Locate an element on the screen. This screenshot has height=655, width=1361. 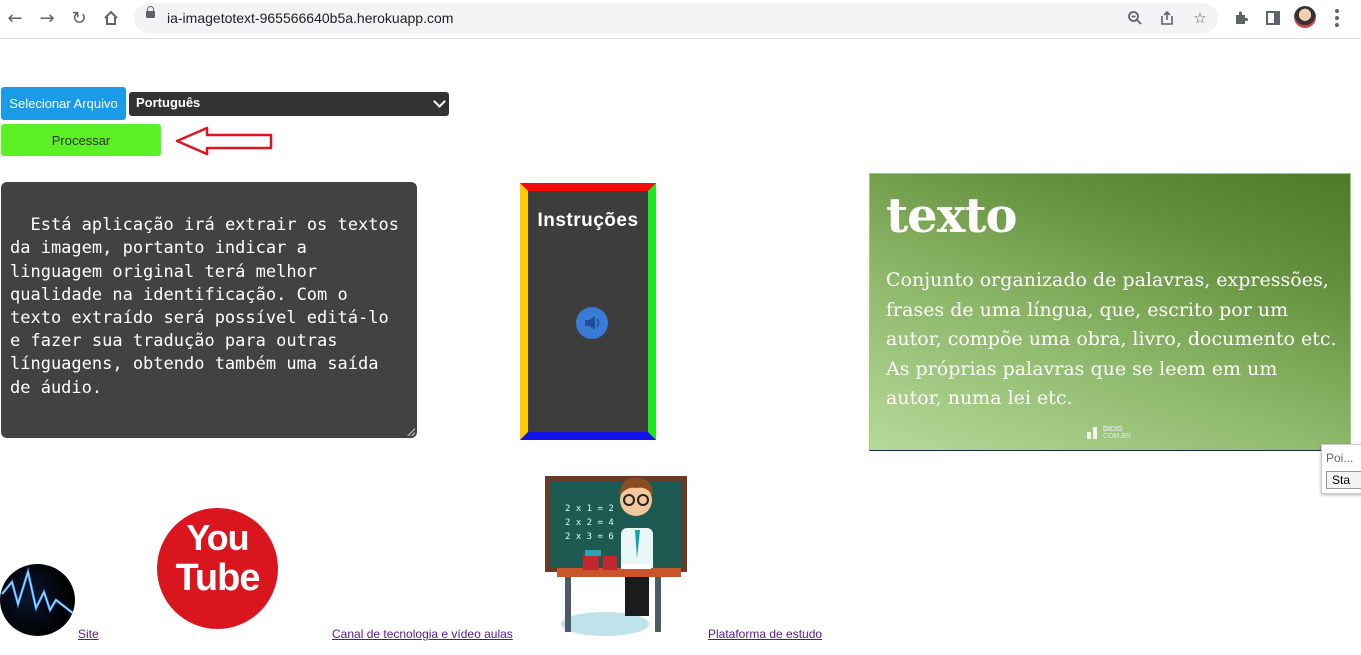
extensions-icon is located at coordinates (1241, 18).